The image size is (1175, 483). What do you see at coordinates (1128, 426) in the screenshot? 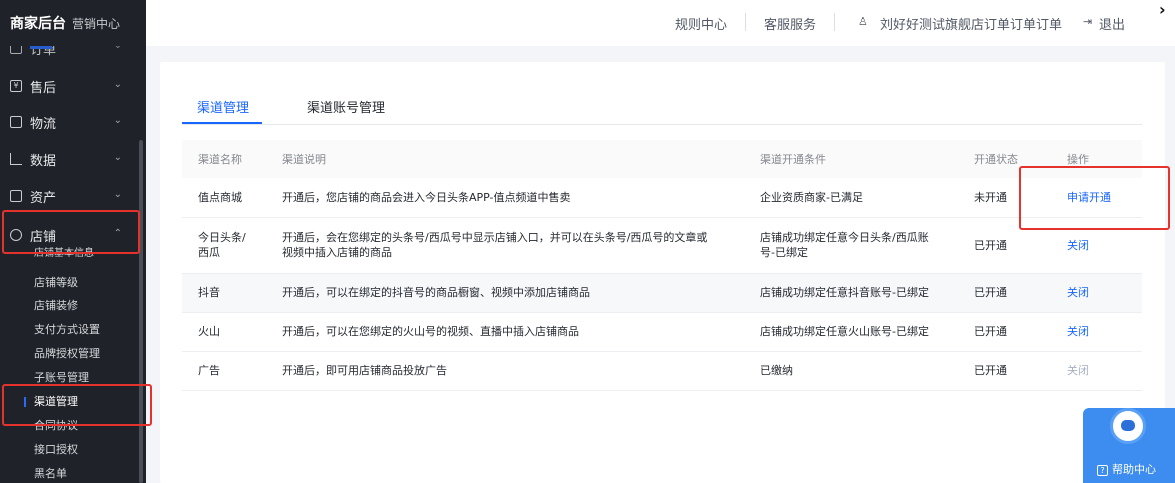
I see `robot-icon` at bounding box center [1128, 426].